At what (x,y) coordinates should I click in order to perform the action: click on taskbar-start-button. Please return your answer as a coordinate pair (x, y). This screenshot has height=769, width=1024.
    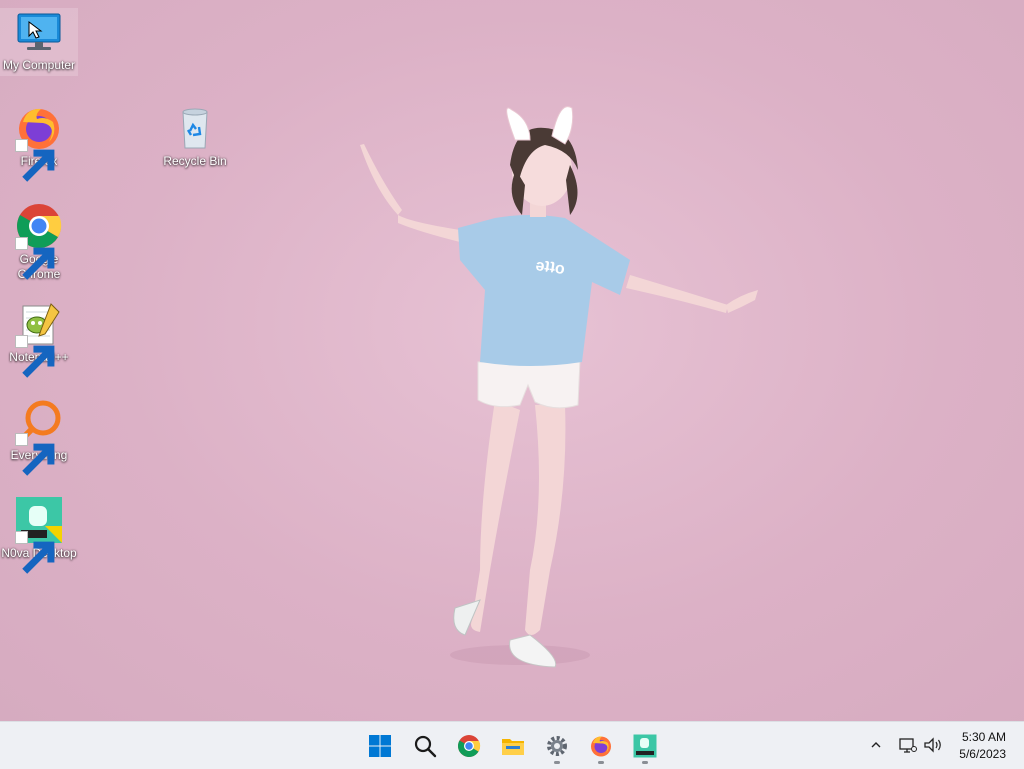
    Looking at the image, I should click on (380, 746).